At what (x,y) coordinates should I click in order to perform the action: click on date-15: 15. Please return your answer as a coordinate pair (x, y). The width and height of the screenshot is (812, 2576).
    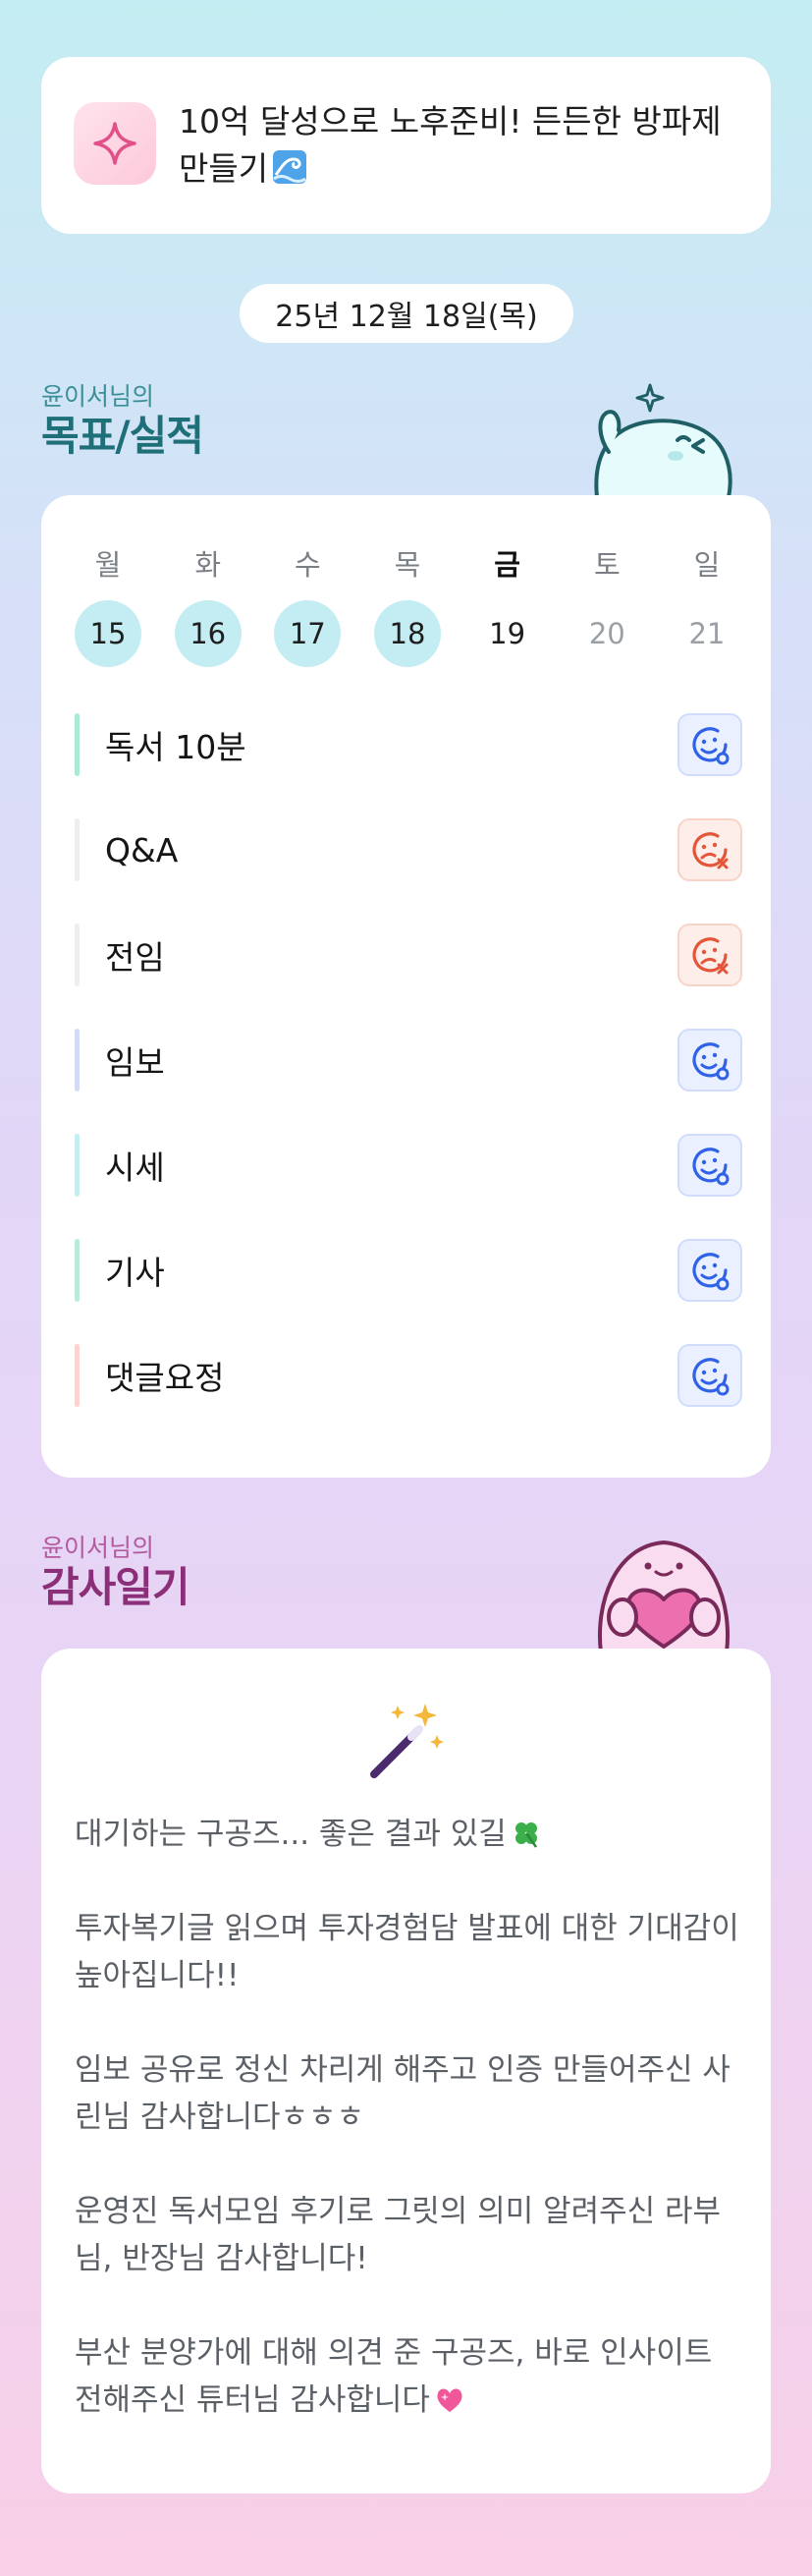
    Looking at the image, I should click on (108, 633).